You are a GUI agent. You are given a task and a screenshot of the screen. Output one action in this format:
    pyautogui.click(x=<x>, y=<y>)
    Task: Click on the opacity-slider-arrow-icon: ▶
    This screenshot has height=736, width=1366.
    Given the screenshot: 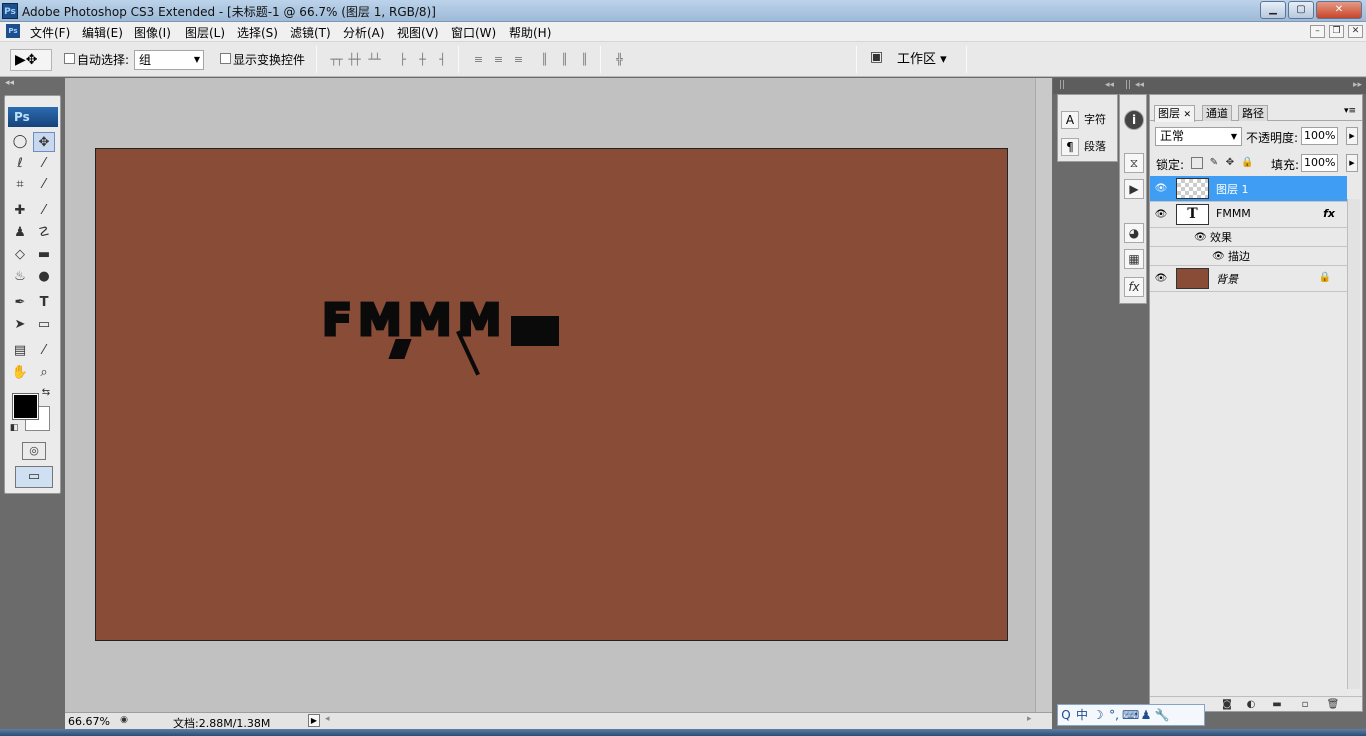 What is the action you would take?
    pyautogui.click(x=1352, y=136)
    